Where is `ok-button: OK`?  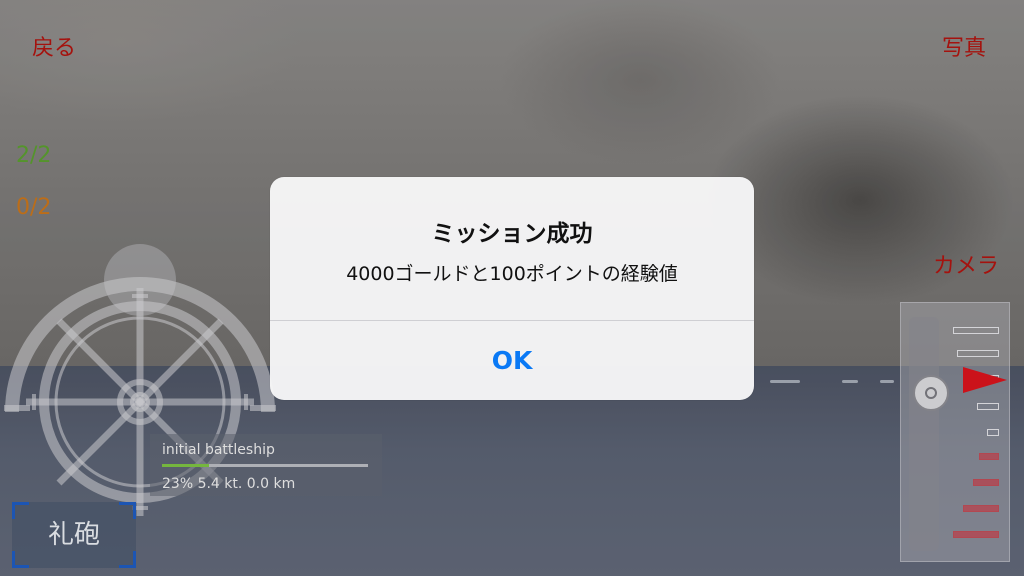
ok-button: OK is located at coordinates (512, 360).